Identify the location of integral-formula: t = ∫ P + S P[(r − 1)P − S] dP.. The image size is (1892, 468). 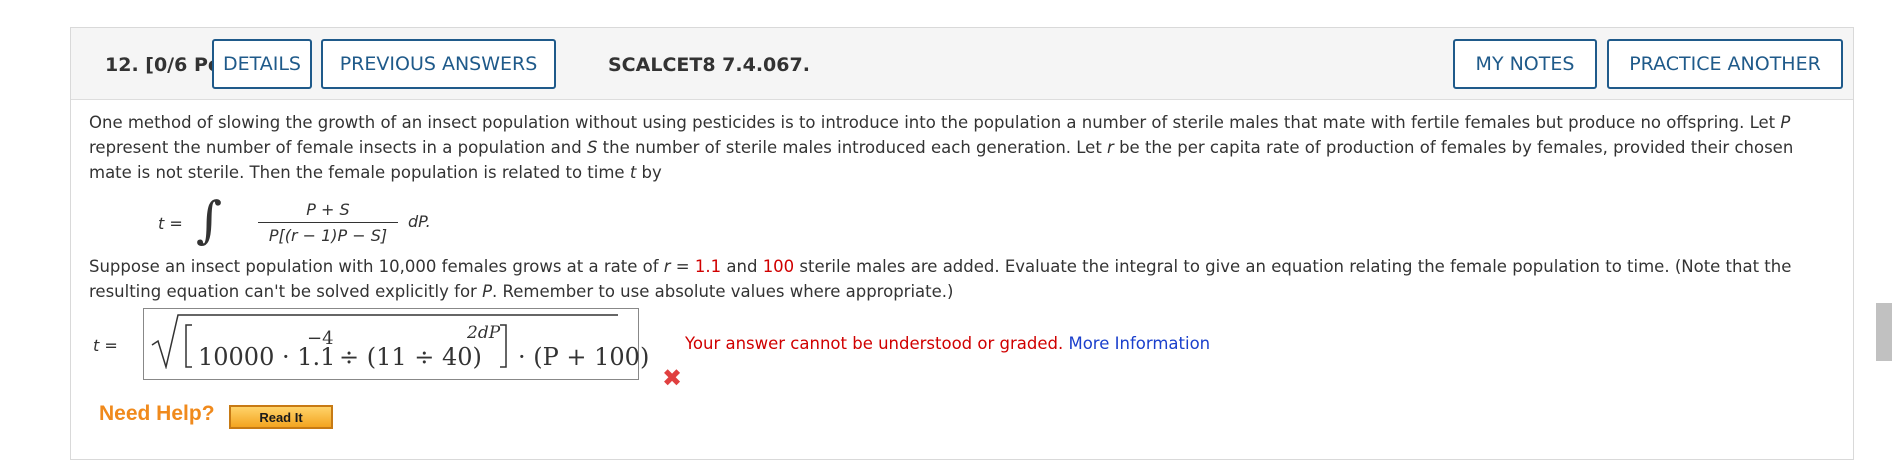
(308, 222).